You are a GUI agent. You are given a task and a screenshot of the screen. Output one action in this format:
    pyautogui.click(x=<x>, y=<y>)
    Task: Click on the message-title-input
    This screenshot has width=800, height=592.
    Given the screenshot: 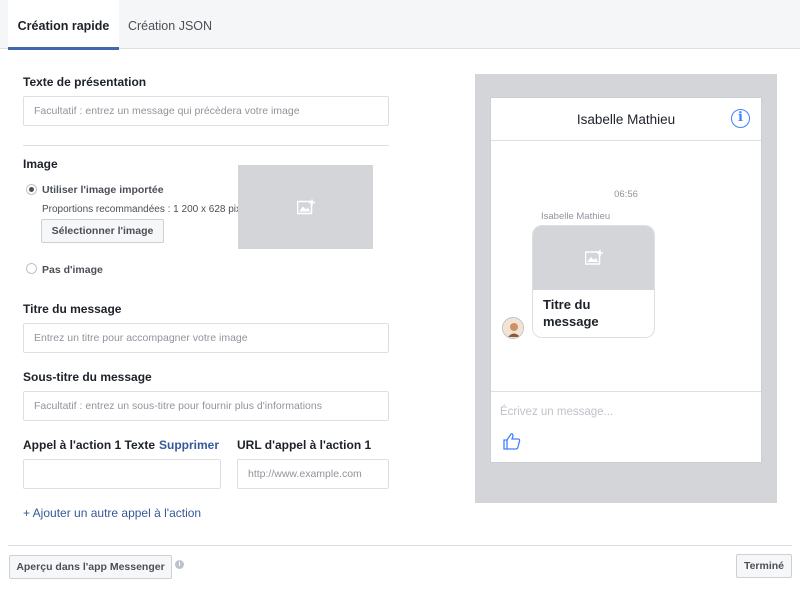 What is the action you would take?
    pyautogui.click(x=206, y=338)
    